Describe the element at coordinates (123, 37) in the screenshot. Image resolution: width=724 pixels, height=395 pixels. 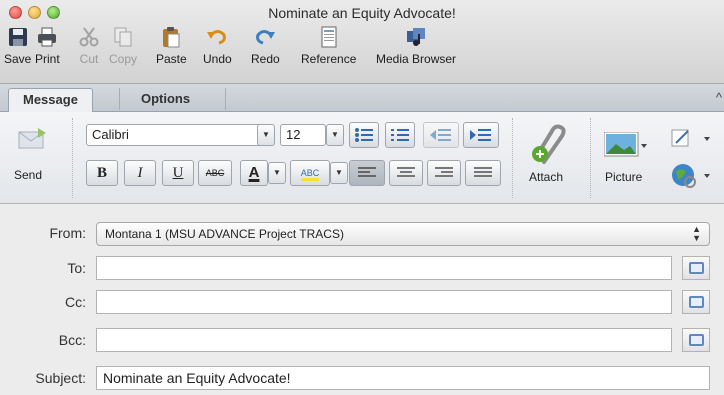
I see `copy-icon` at that location.